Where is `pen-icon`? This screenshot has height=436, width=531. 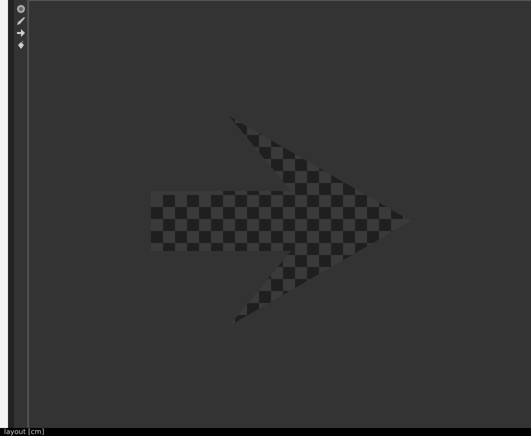
pen-icon is located at coordinates (21, 21).